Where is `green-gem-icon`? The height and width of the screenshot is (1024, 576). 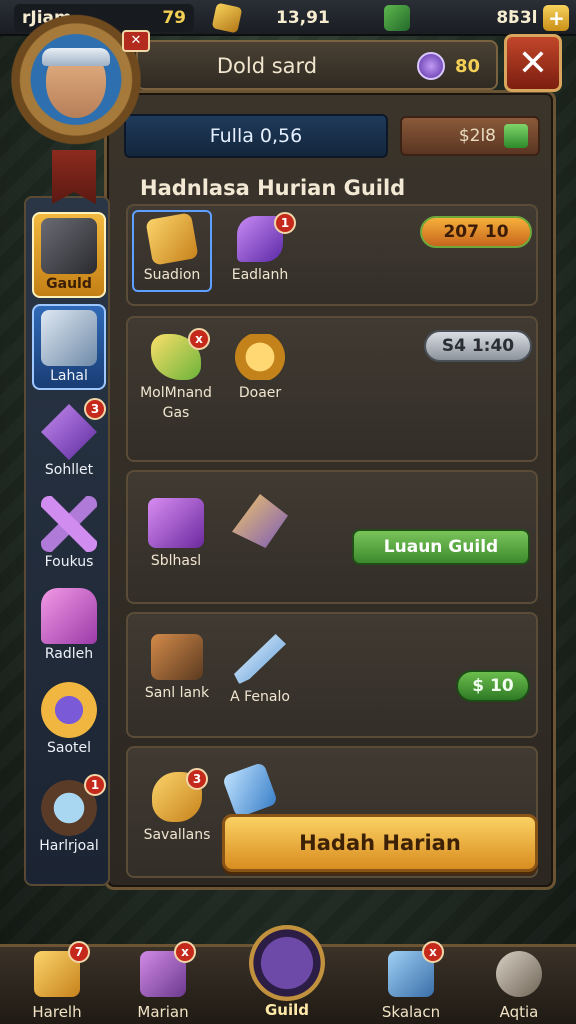 green-gem-icon is located at coordinates (287, 963).